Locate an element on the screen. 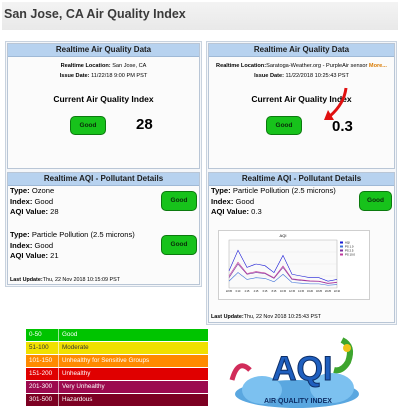 This screenshot has width=400, height=419. chart-legend-label: PS 10.0 is located at coordinates (350, 255).